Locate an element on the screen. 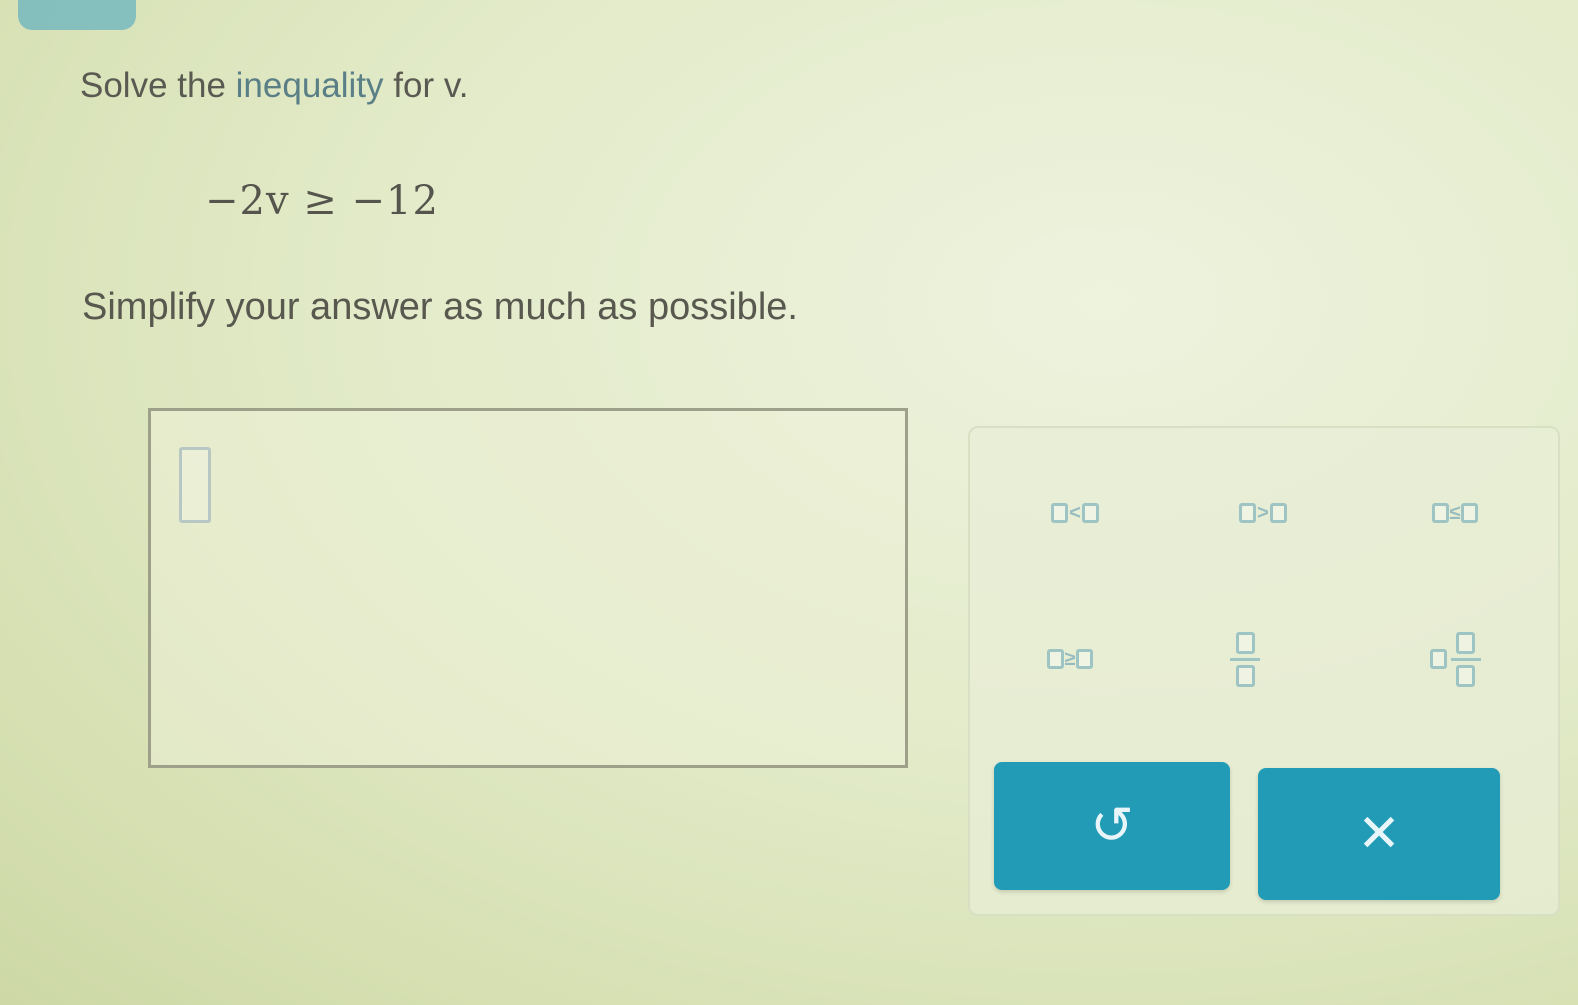 The image size is (1578, 1005). question-prompt: Solve the inequality for v. is located at coordinates (274, 86).